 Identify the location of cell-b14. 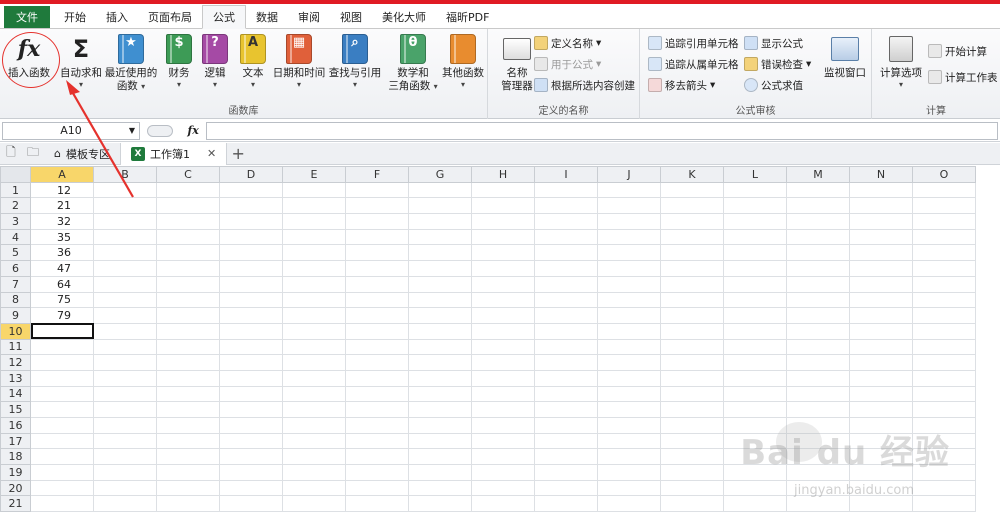
(125, 394).